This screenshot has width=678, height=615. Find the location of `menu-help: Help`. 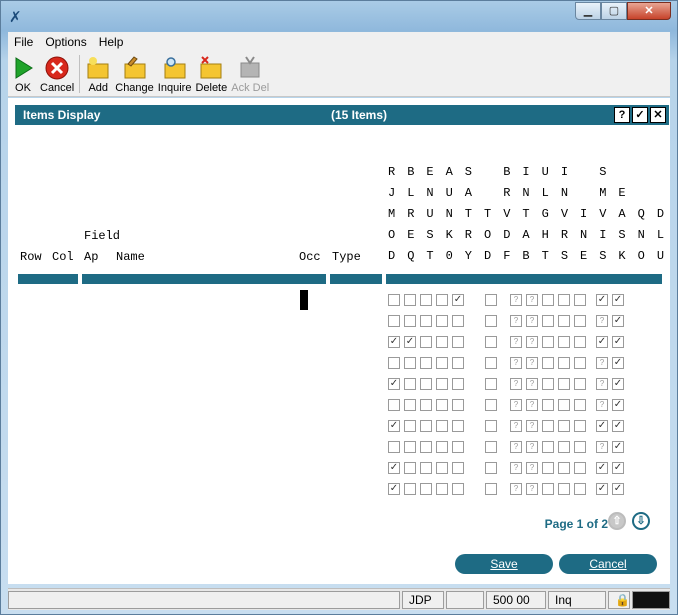

menu-help: Help is located at coordinates (111, 42).